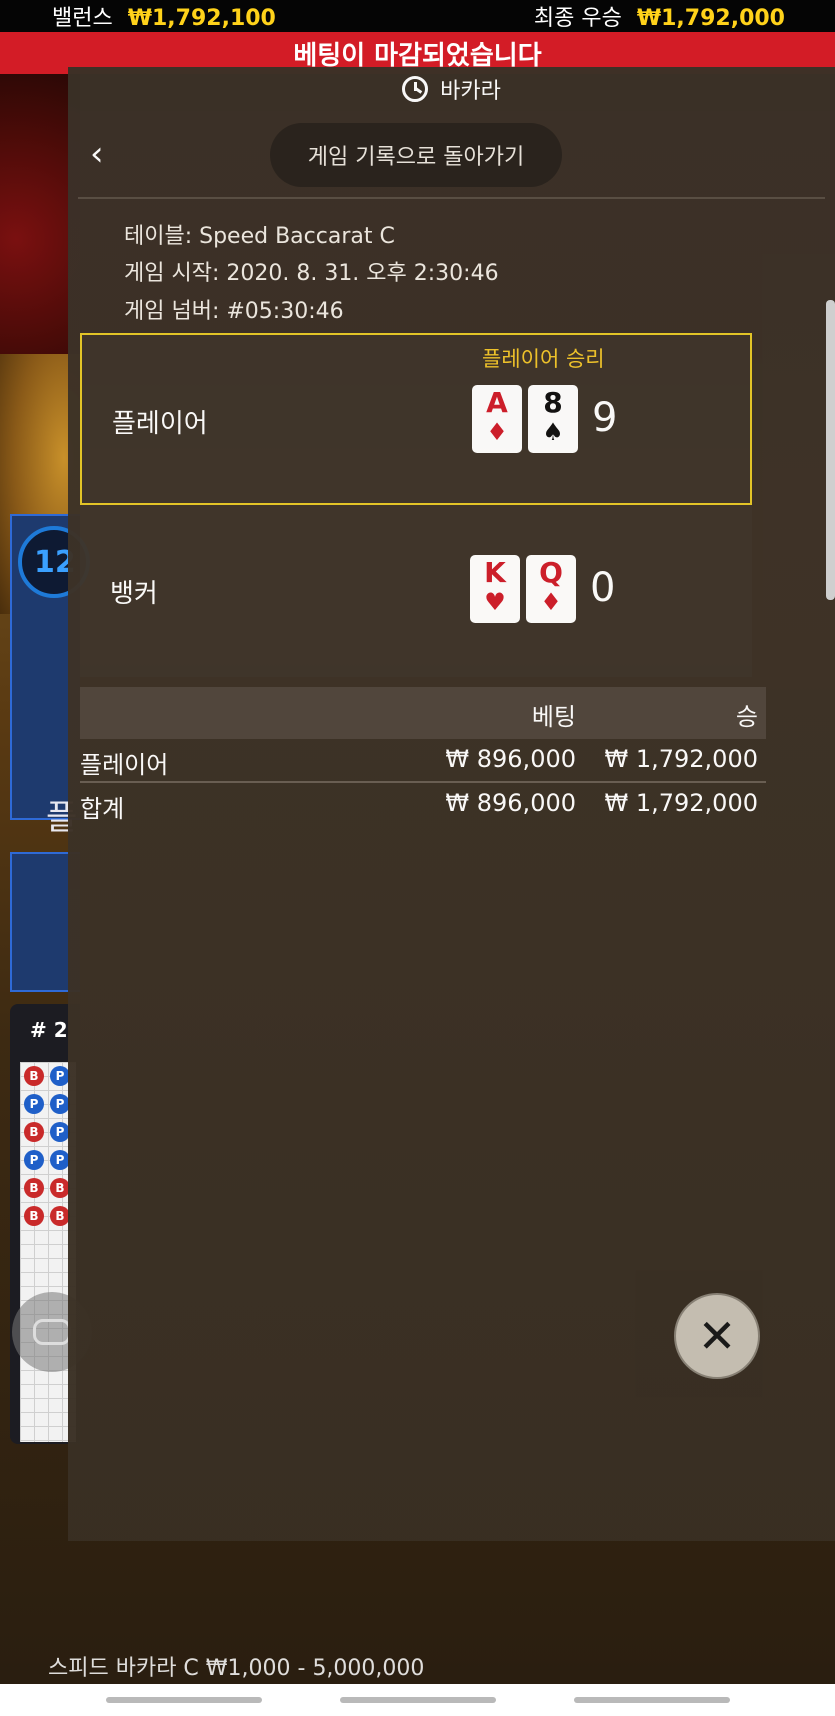  Describe the element at coordinates (510, 759) in the screenshot. I see `bet-amount: ₩ 896,000` at that location.